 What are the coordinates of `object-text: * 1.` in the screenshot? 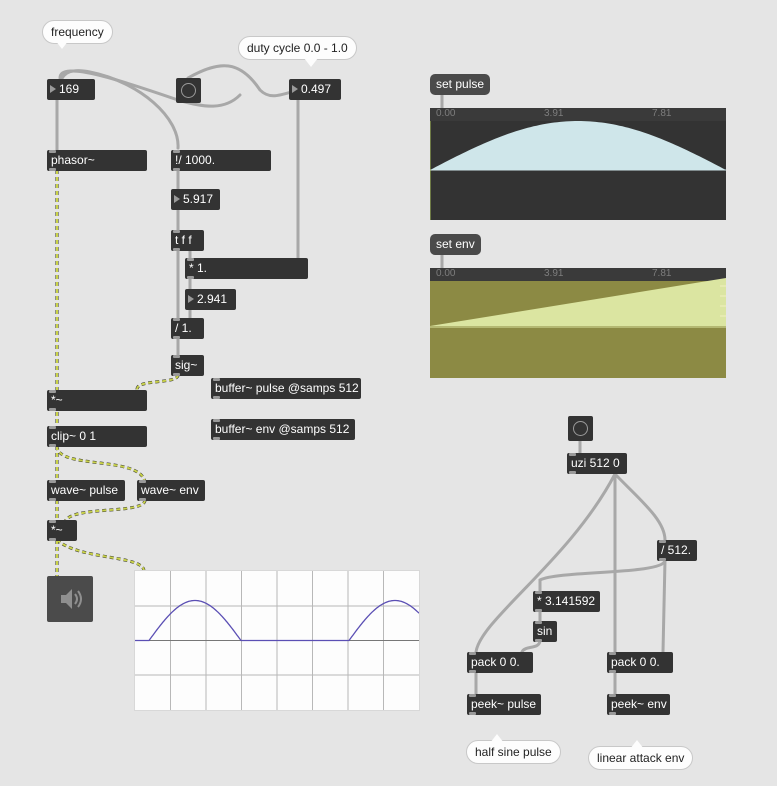 It's located at (198, 268).